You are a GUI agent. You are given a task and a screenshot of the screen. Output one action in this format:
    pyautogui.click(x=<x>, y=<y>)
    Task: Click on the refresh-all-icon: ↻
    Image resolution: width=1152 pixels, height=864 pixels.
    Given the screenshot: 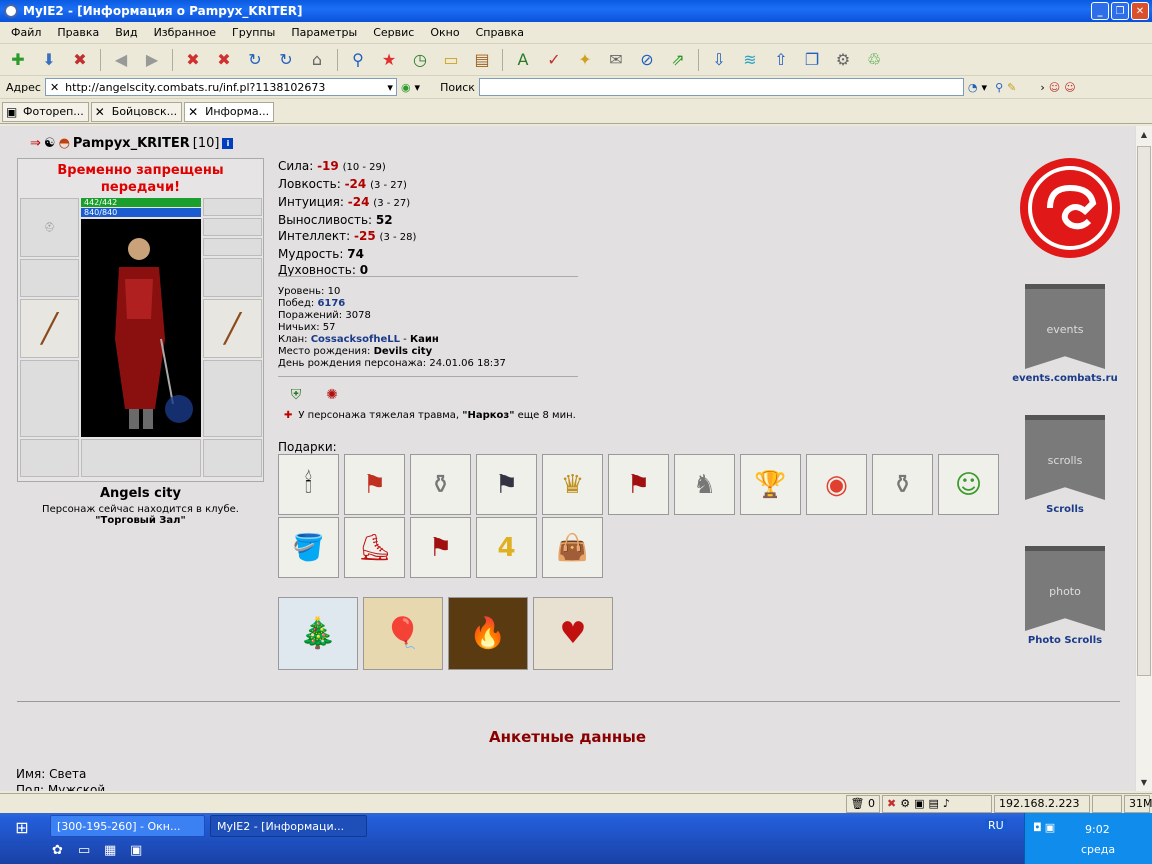 What is the action you would take?
    pyautogui.click(x=286, y=60)
    